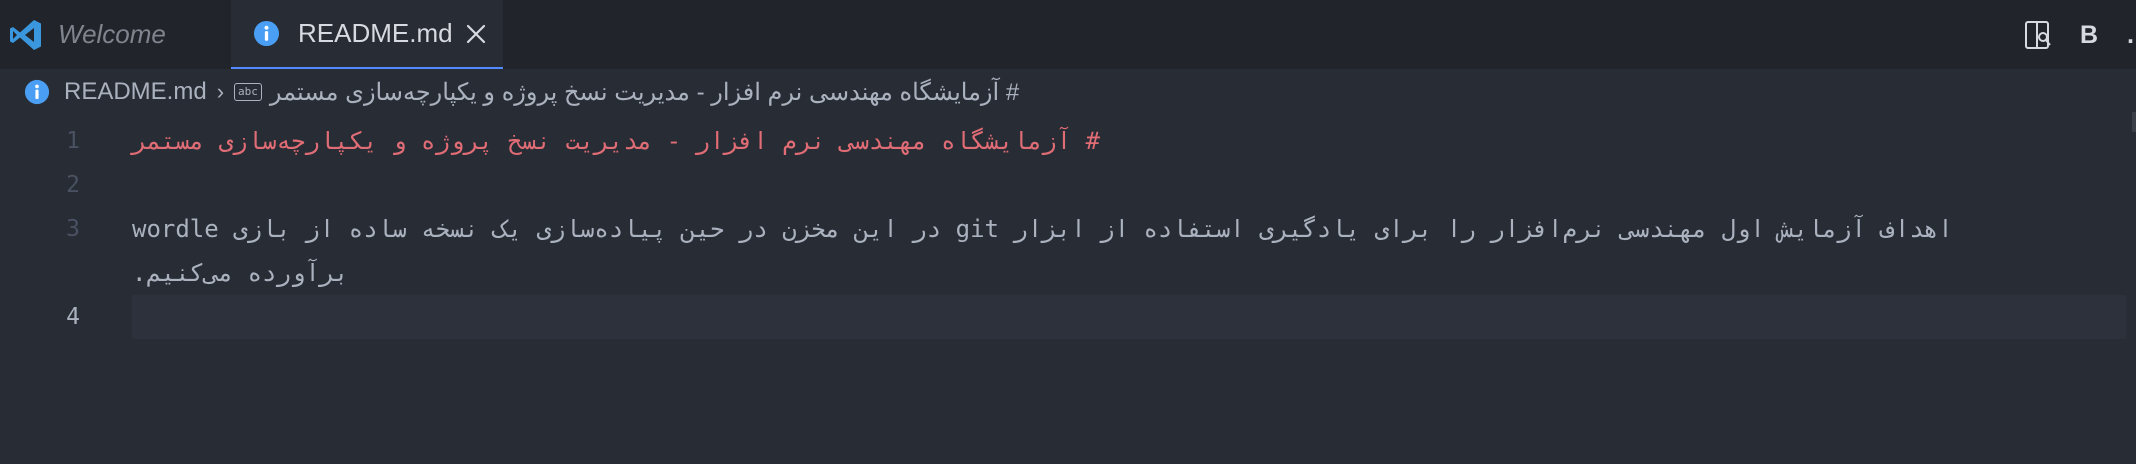 Image resolution: width=2136 pixels, height=464 pixels. I want to click on bold-button: B, so click(2089, 35).